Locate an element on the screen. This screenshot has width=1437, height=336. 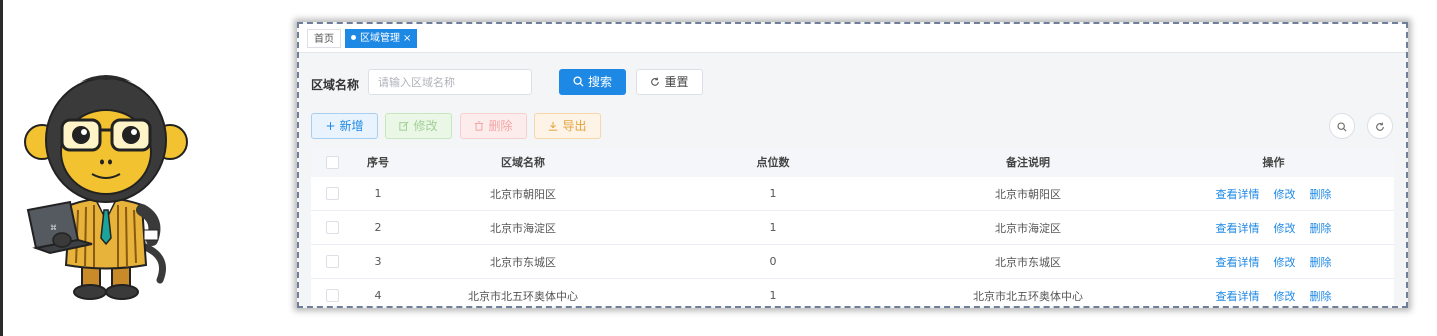
active-dot-icon is located at coordinates (353, 37).